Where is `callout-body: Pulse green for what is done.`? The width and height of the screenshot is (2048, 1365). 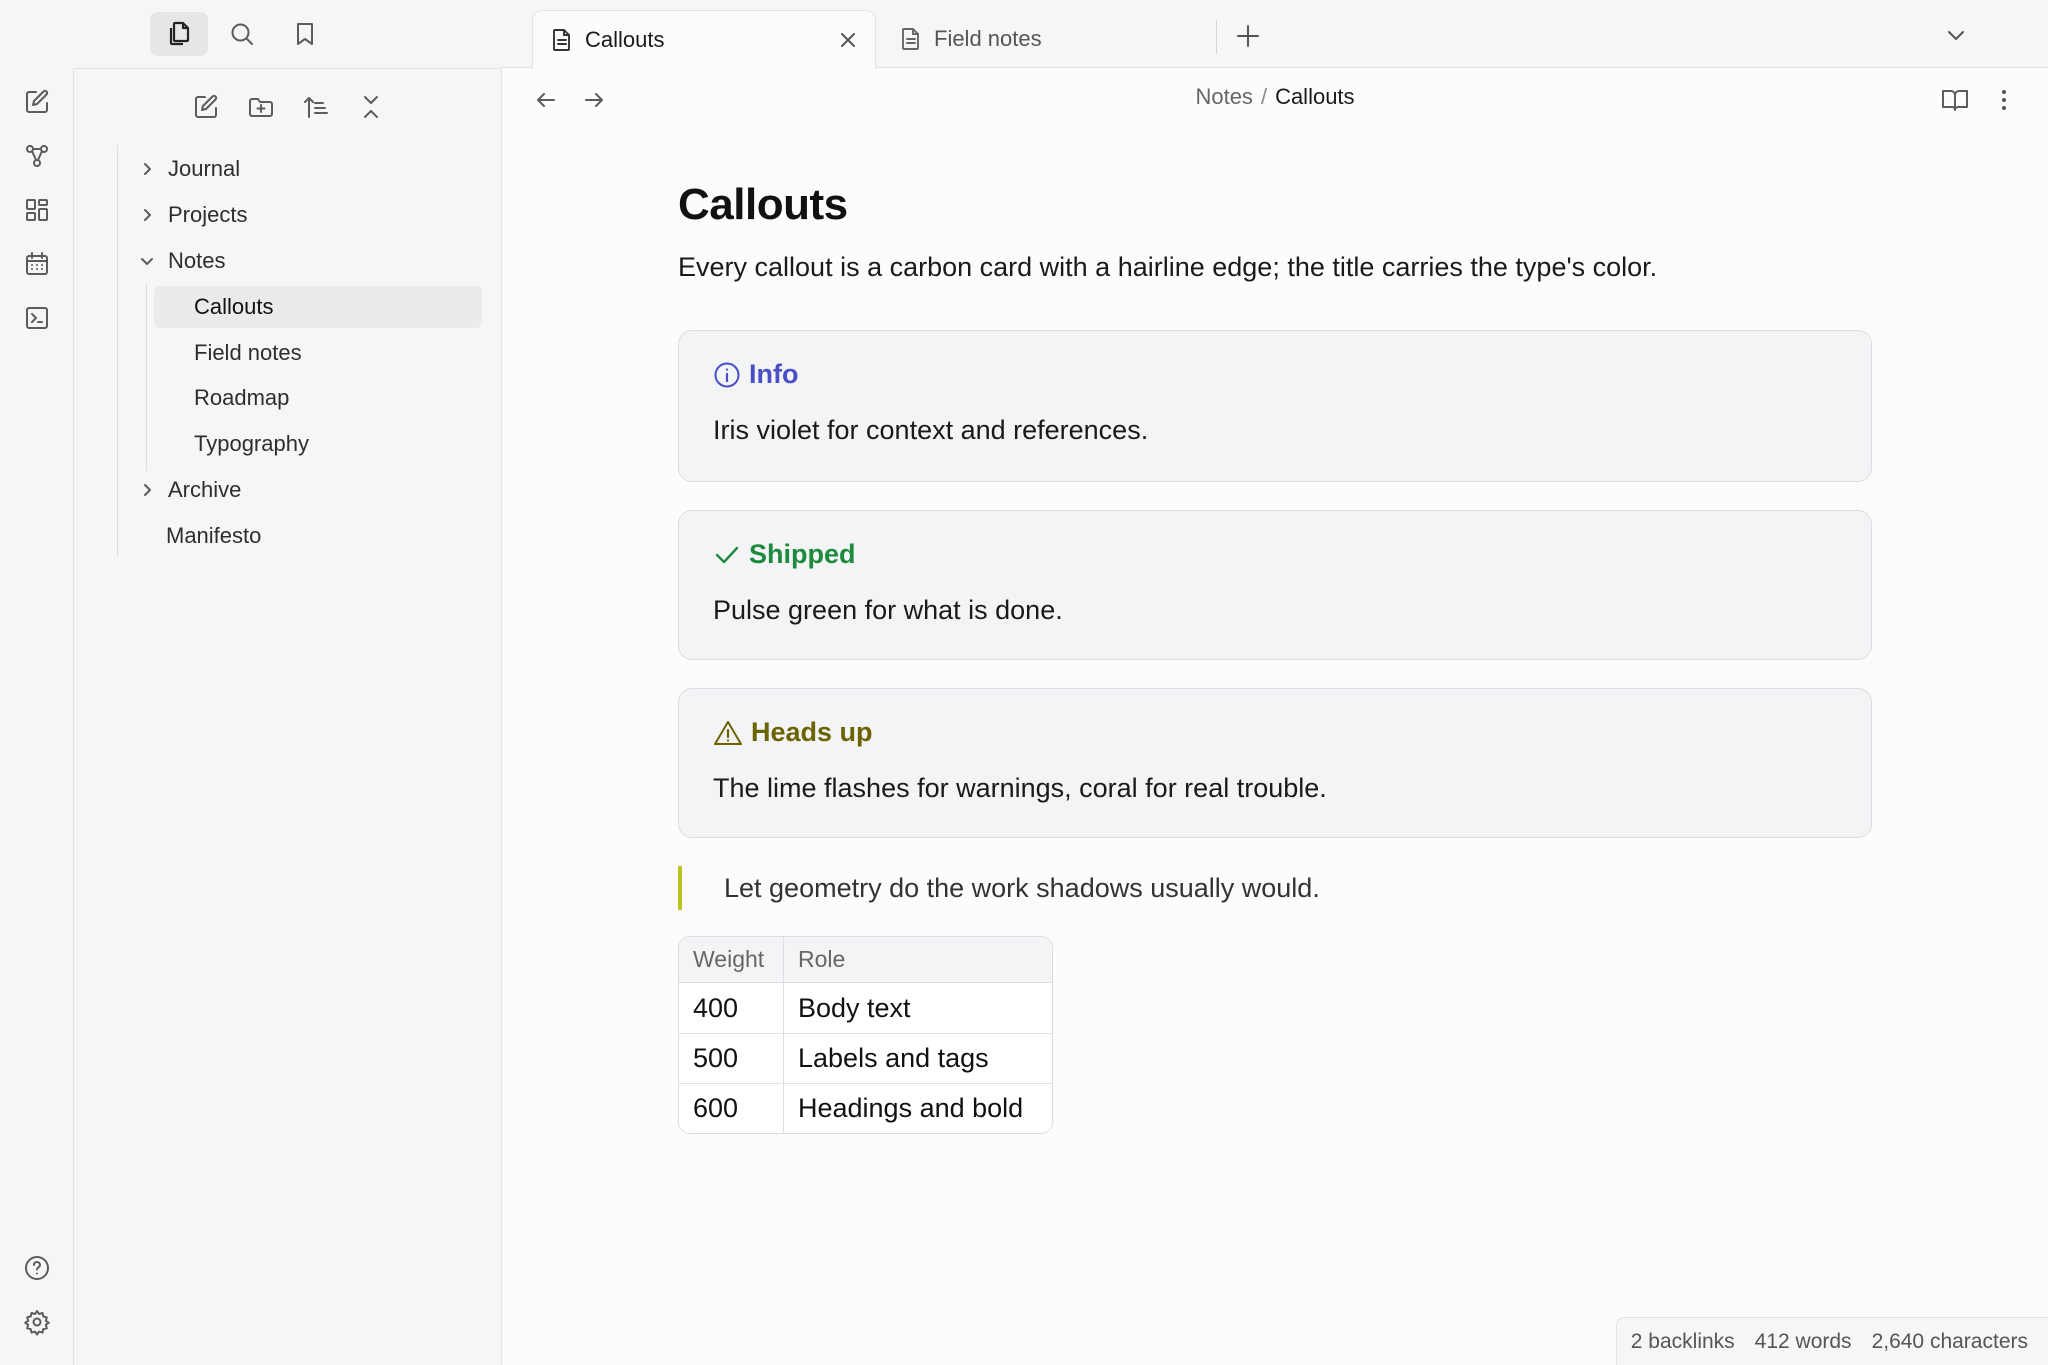
callout-body: Pulse green for what is done. is located at coordinates (888, 610).